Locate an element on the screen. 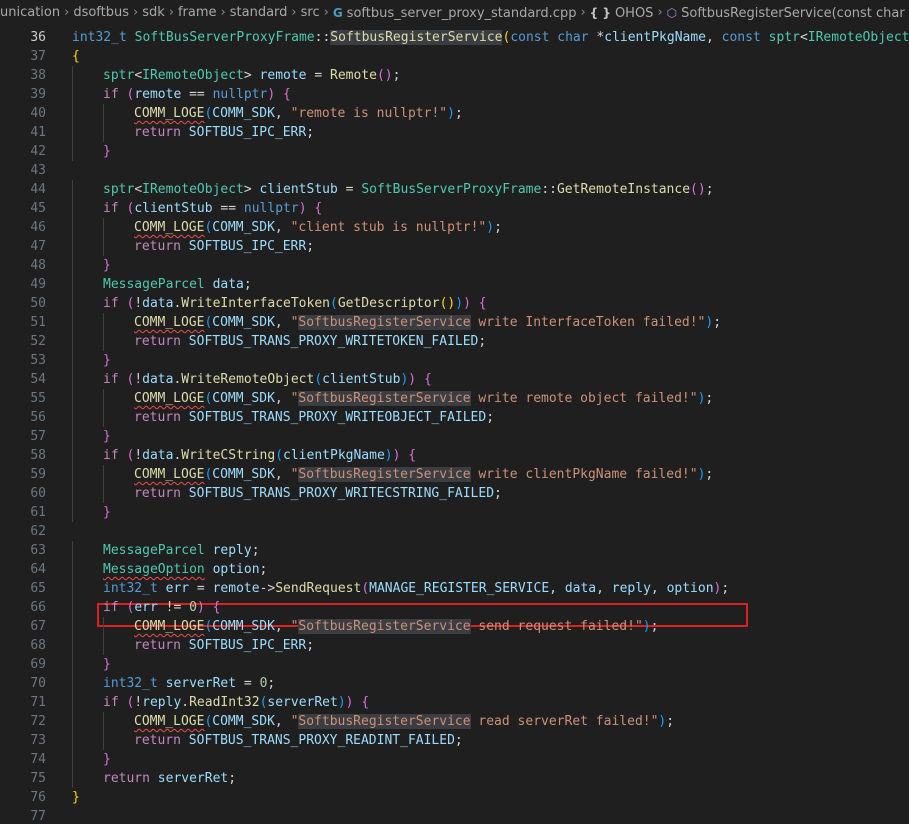 The image size is (909, 824). breadcrumb-item: sdk is located at coordinates (153, 13).